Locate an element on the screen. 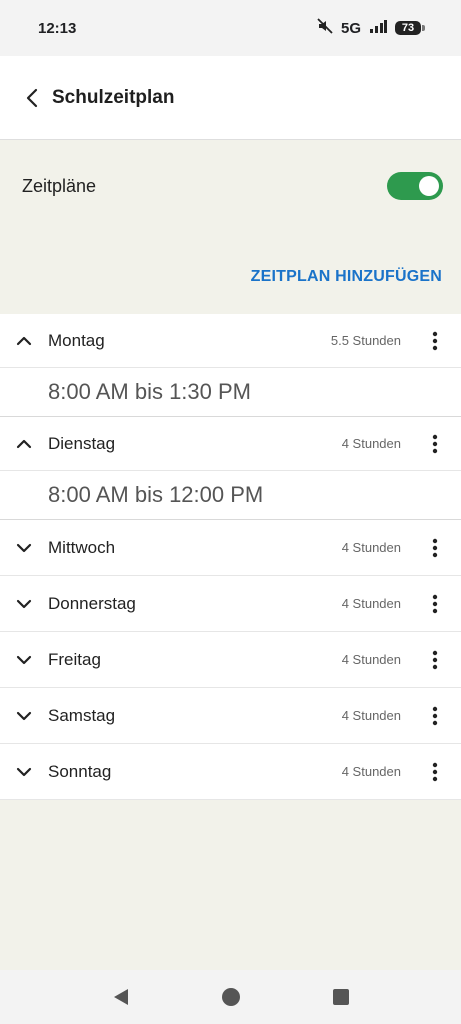  nav-home-icon is located at coordinates (231, 997).